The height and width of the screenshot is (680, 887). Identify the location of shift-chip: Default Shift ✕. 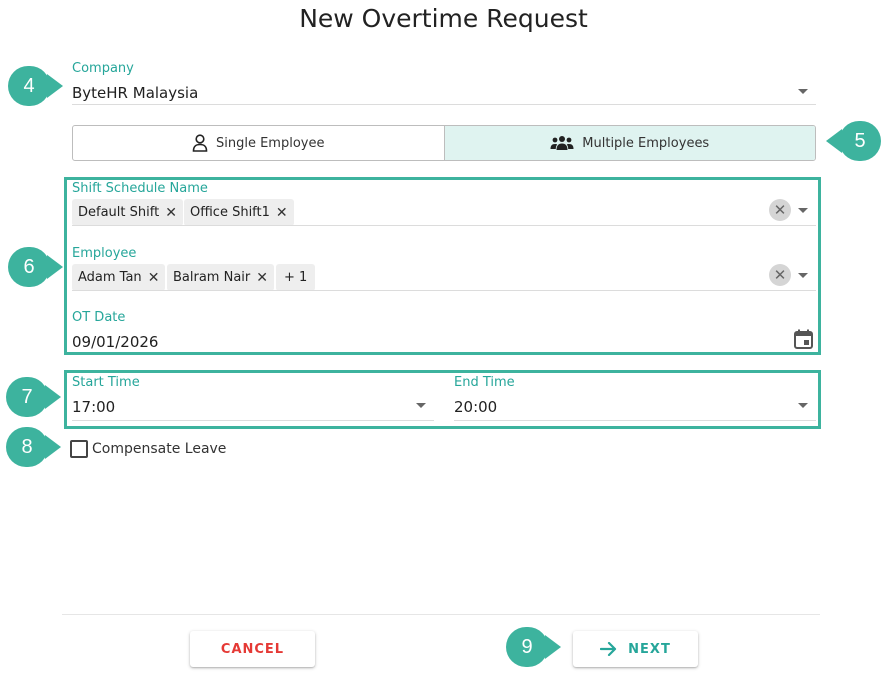
(127, 212).